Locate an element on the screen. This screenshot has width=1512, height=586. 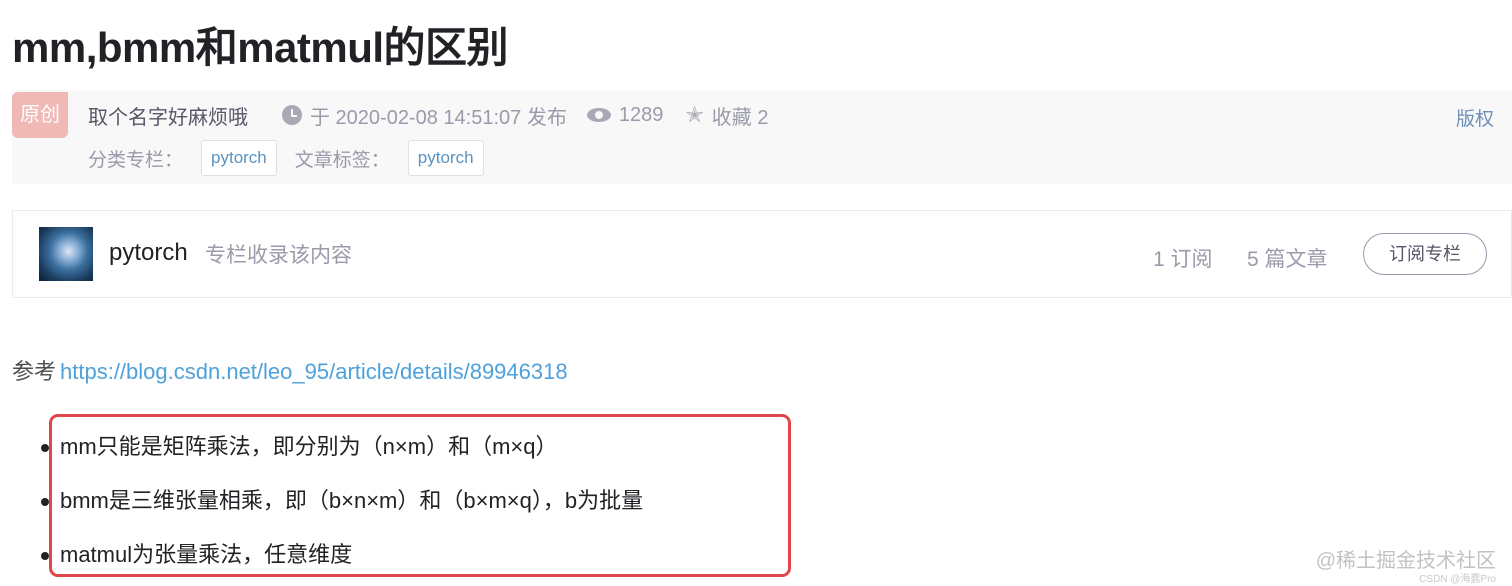
view-count: 1289 is located at coordinates (641, 114).